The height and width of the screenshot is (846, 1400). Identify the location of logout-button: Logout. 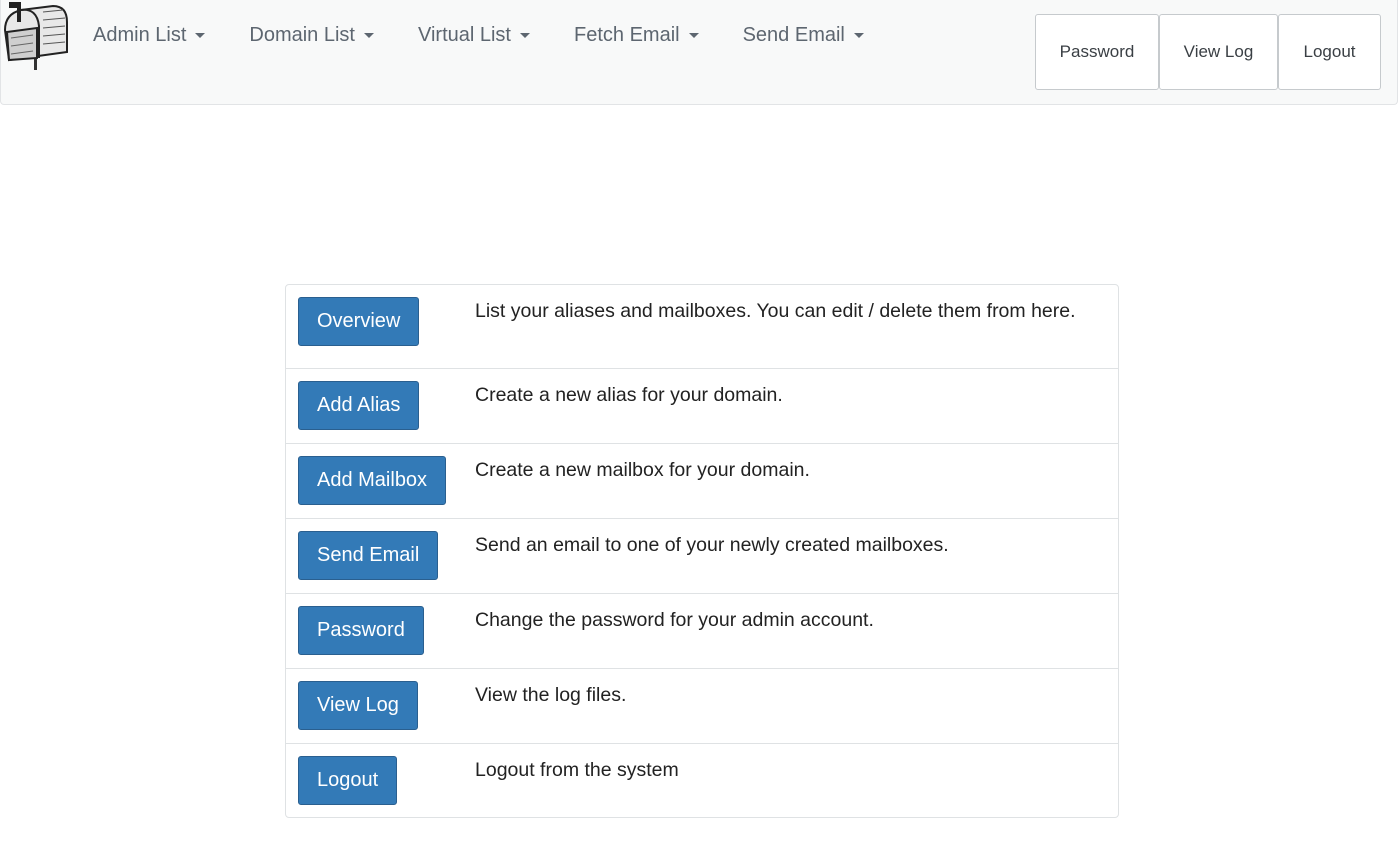
(348, 780).